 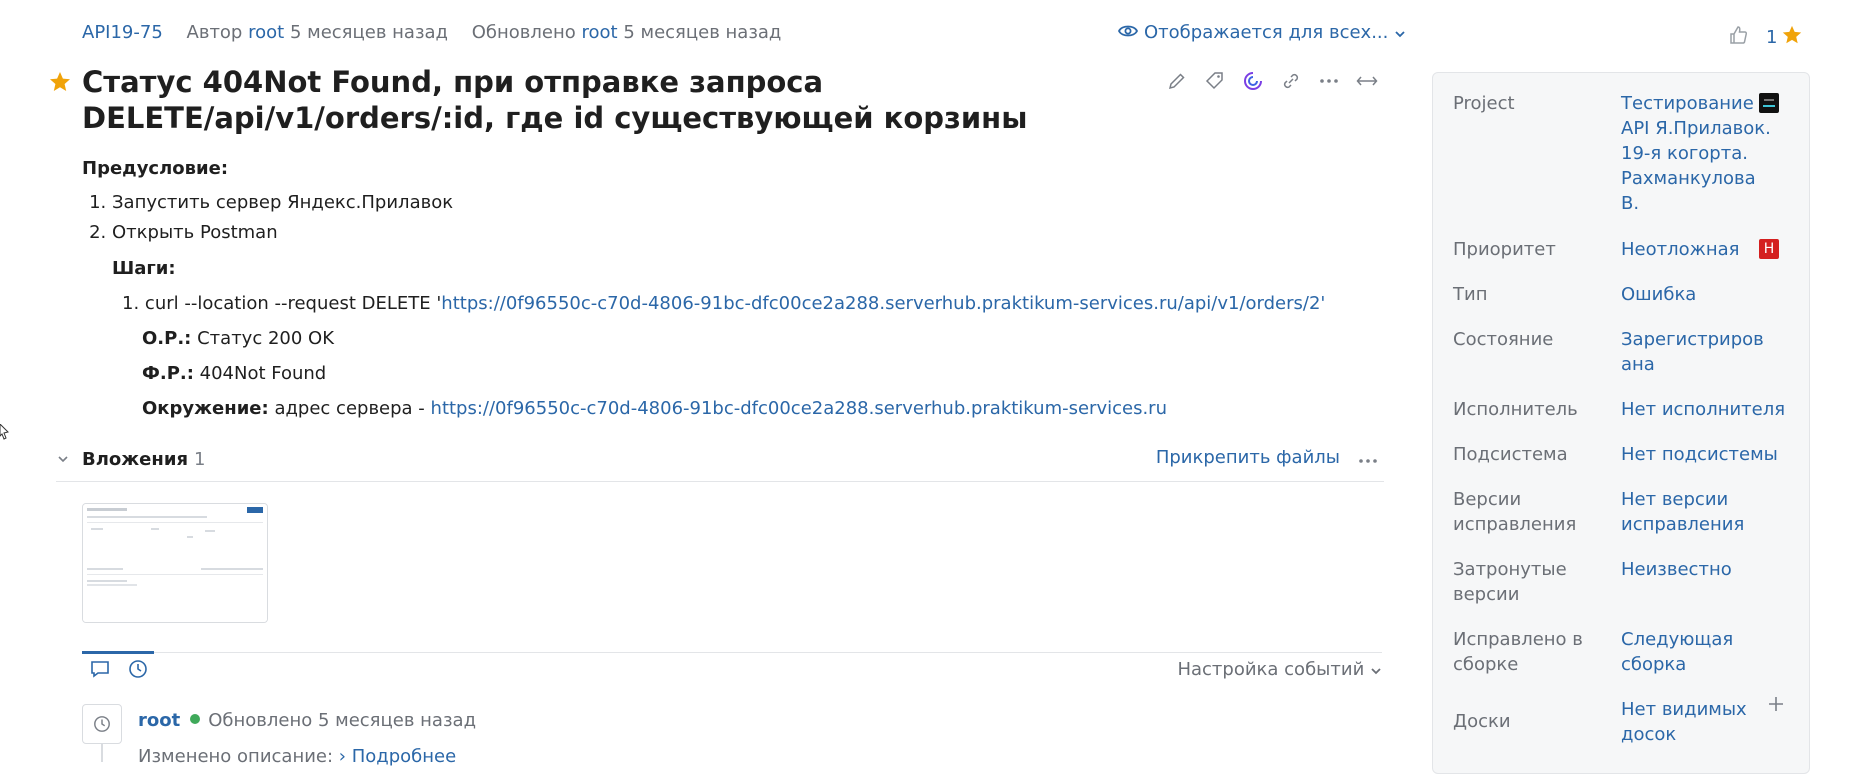 I want to click on environment-label: Окружение:, so click(x=205, y=408).